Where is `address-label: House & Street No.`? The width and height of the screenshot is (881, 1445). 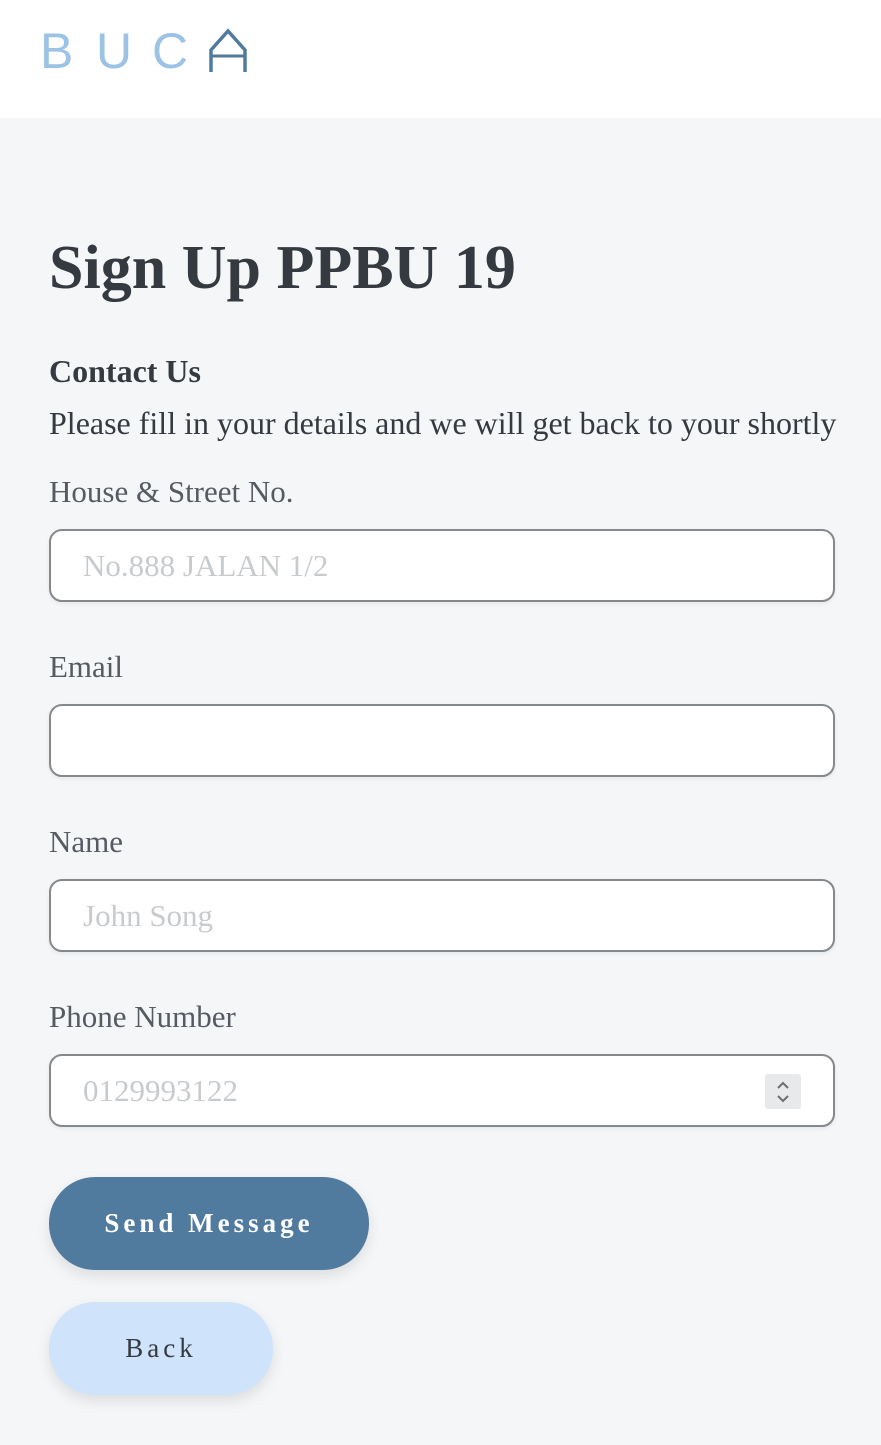 address-label: House & Street No. is located at coordinates (171, 491).